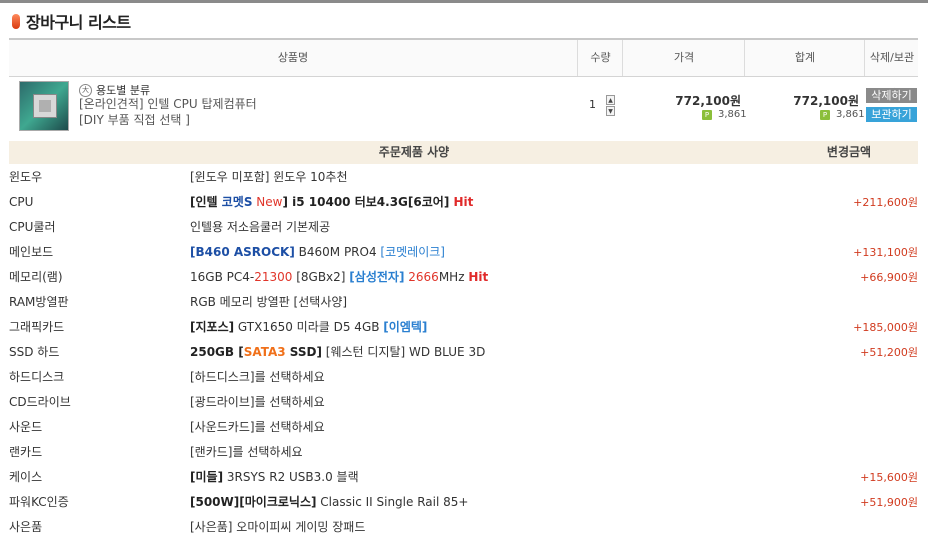 This screenshot has height=542, width=928. I want to click on spec-value: 250GB [SATA3 SSD] [웨스턴 디지탈] WD BLUE 3D, so click(338, 352).